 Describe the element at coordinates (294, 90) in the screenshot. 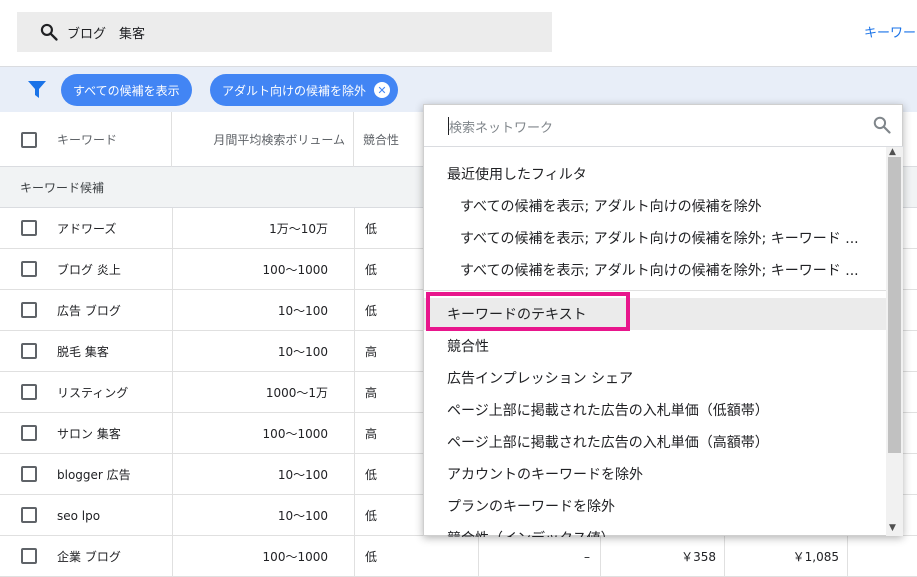

I see `filter-chip-label: アダルト向けの候補を除外` at that location.